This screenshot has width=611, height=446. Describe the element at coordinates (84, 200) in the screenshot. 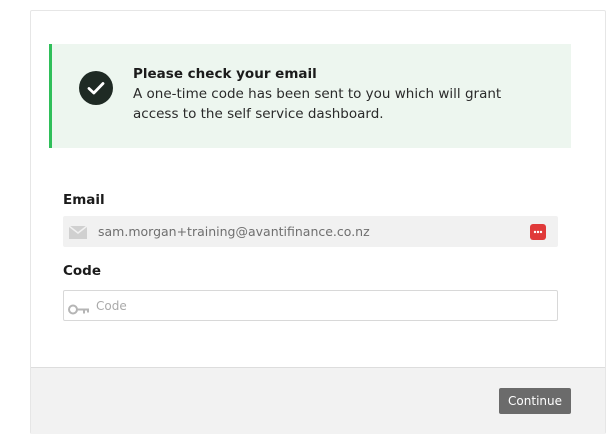

I see `email-label: Email` at that location.